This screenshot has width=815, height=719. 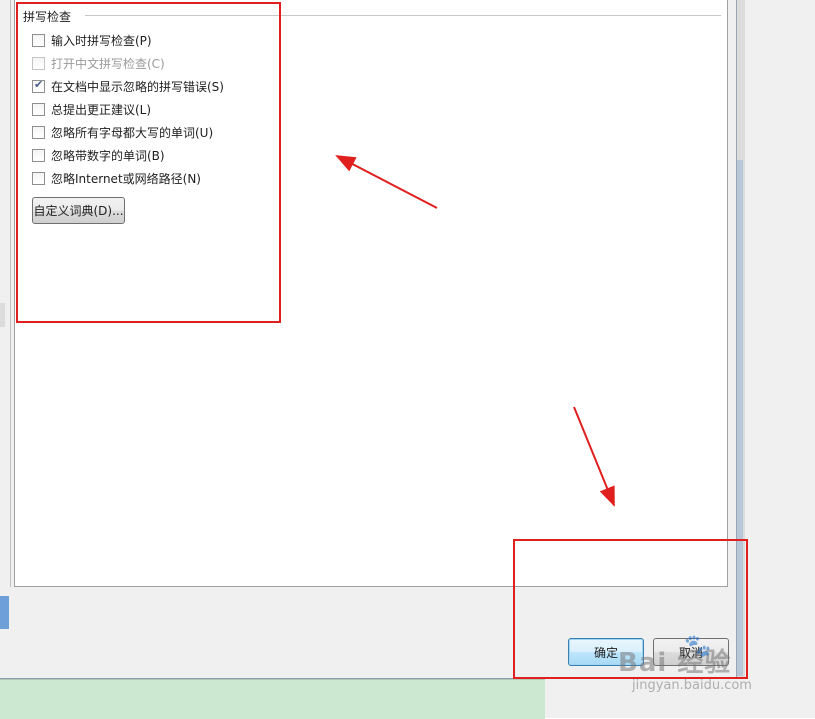 What do you see at coordinates (272, 699) in the screenshot?
I see `status-strip` at bounding box center [272, 699].